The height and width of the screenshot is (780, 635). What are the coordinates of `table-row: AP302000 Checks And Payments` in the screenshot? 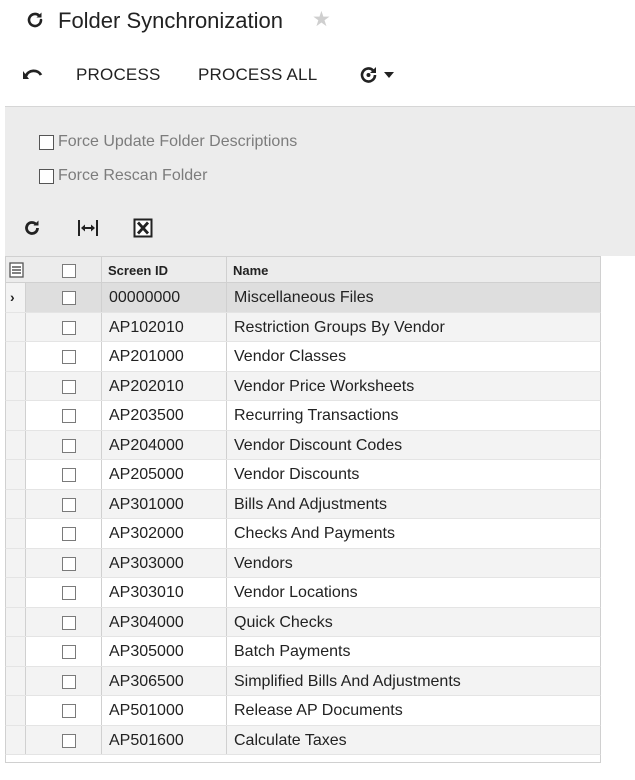 It's located at (303, 534).